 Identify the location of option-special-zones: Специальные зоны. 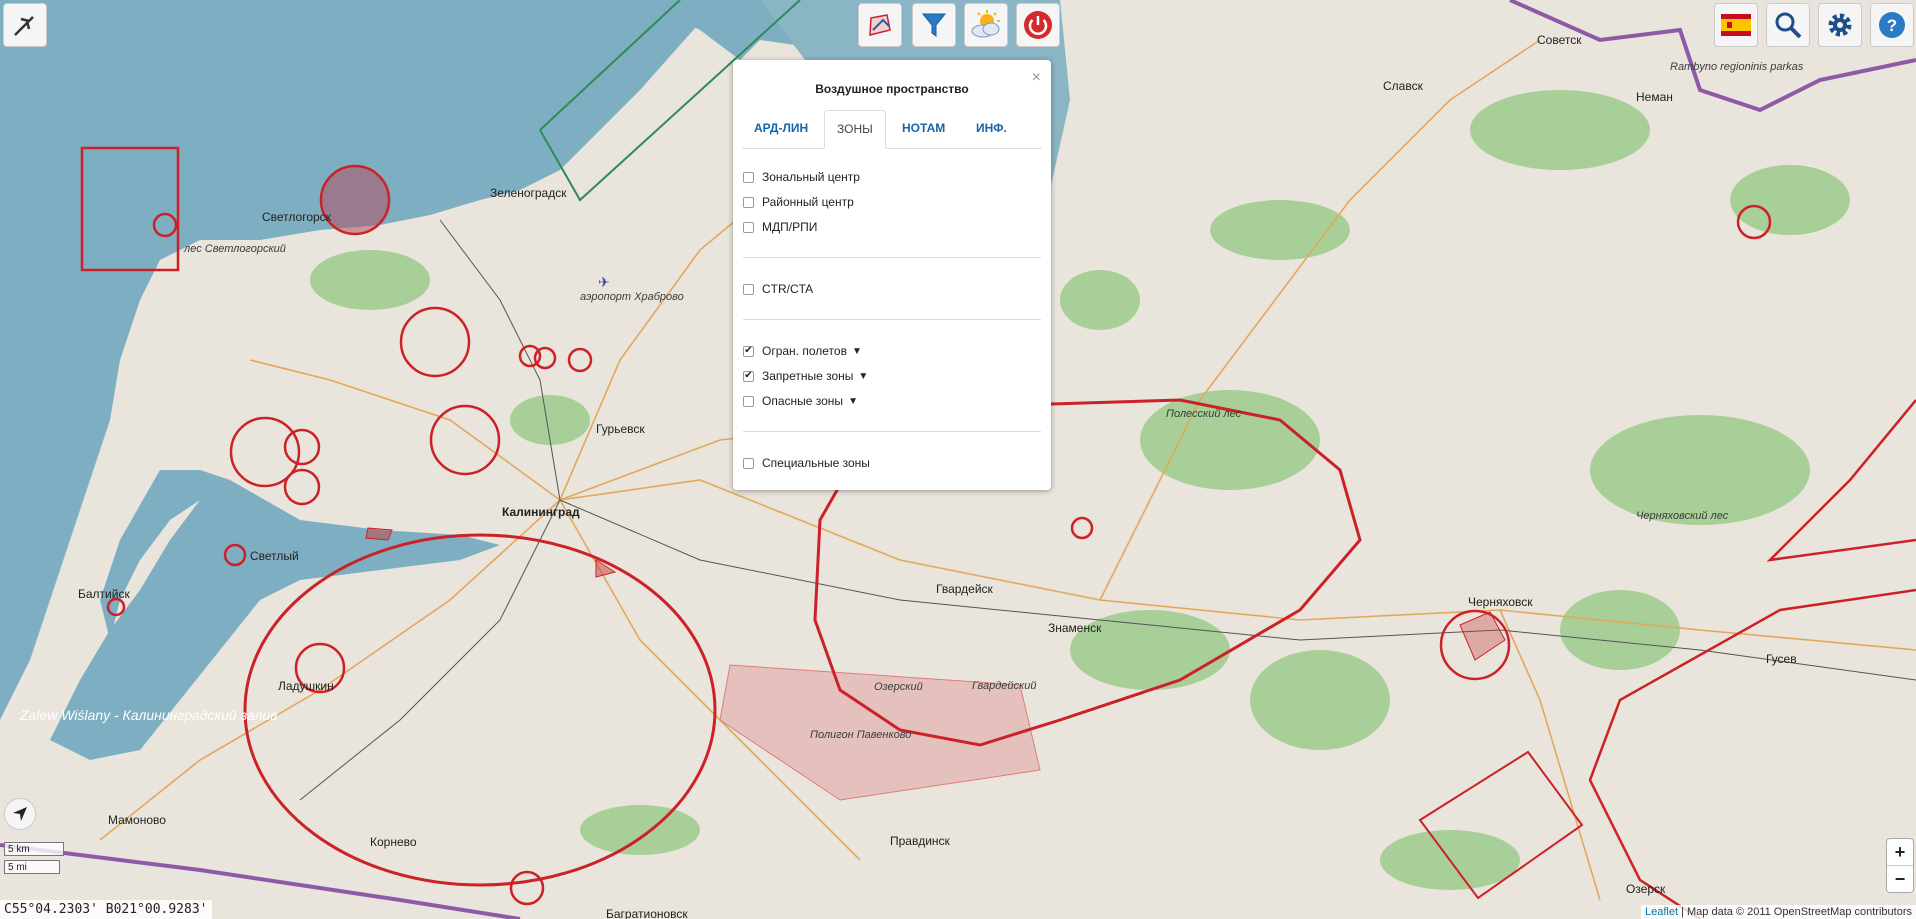
(806, 463).